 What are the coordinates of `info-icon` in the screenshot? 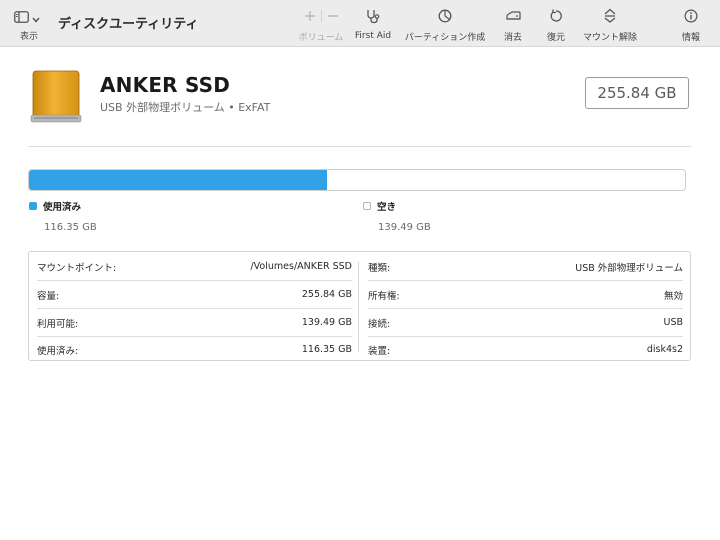 It's located at (691, 15).